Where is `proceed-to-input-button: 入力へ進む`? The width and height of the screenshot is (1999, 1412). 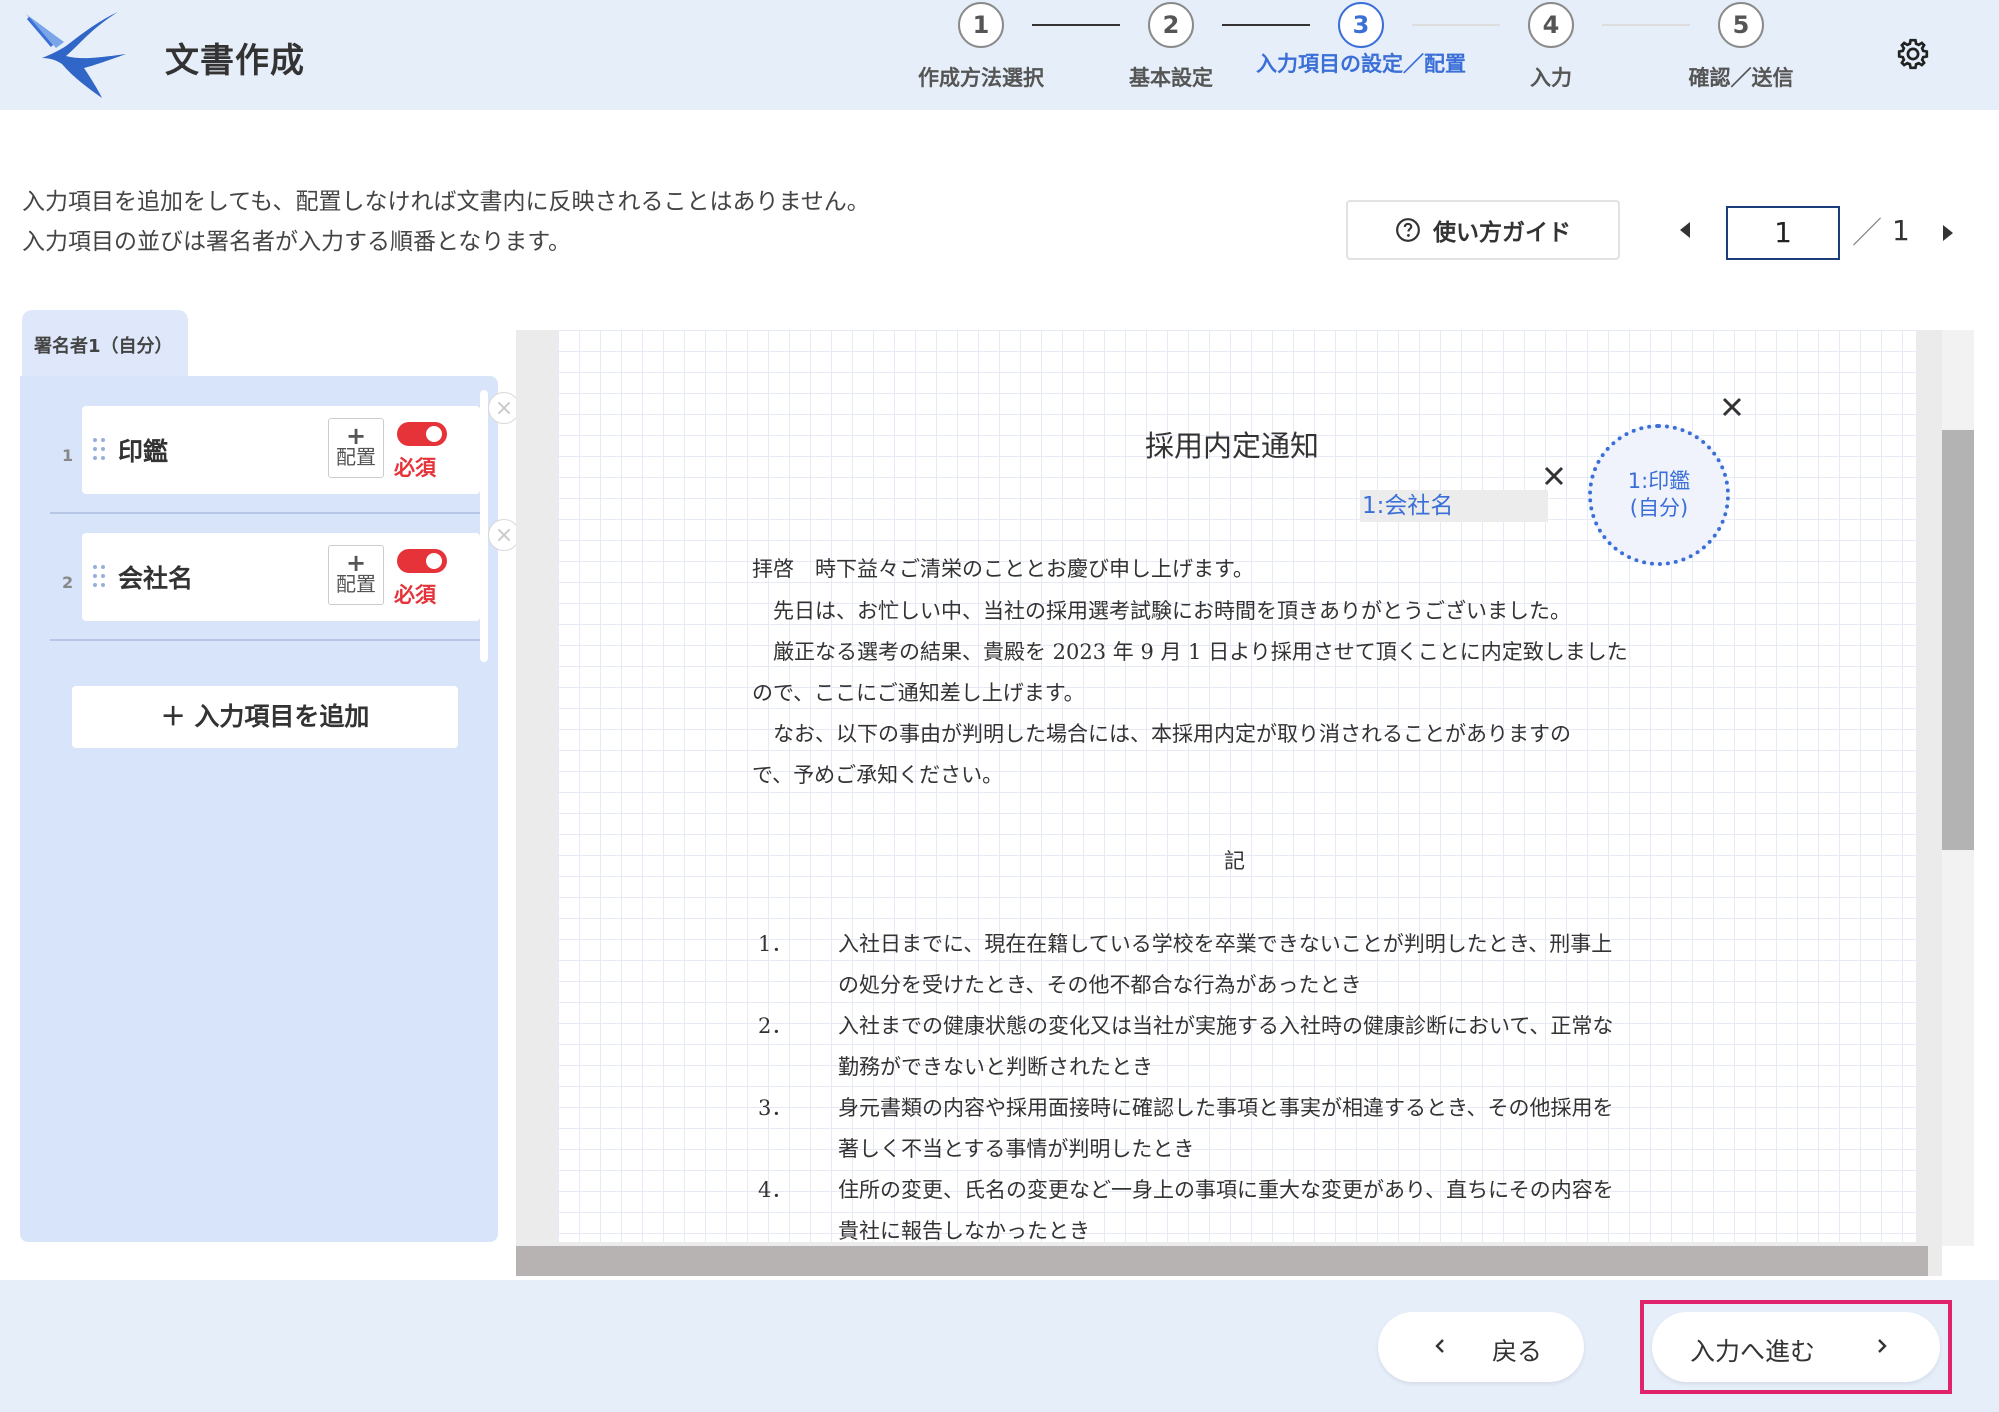
proceed-to-input-button: 入力へ進む is located at coordinates (1796, 1347).